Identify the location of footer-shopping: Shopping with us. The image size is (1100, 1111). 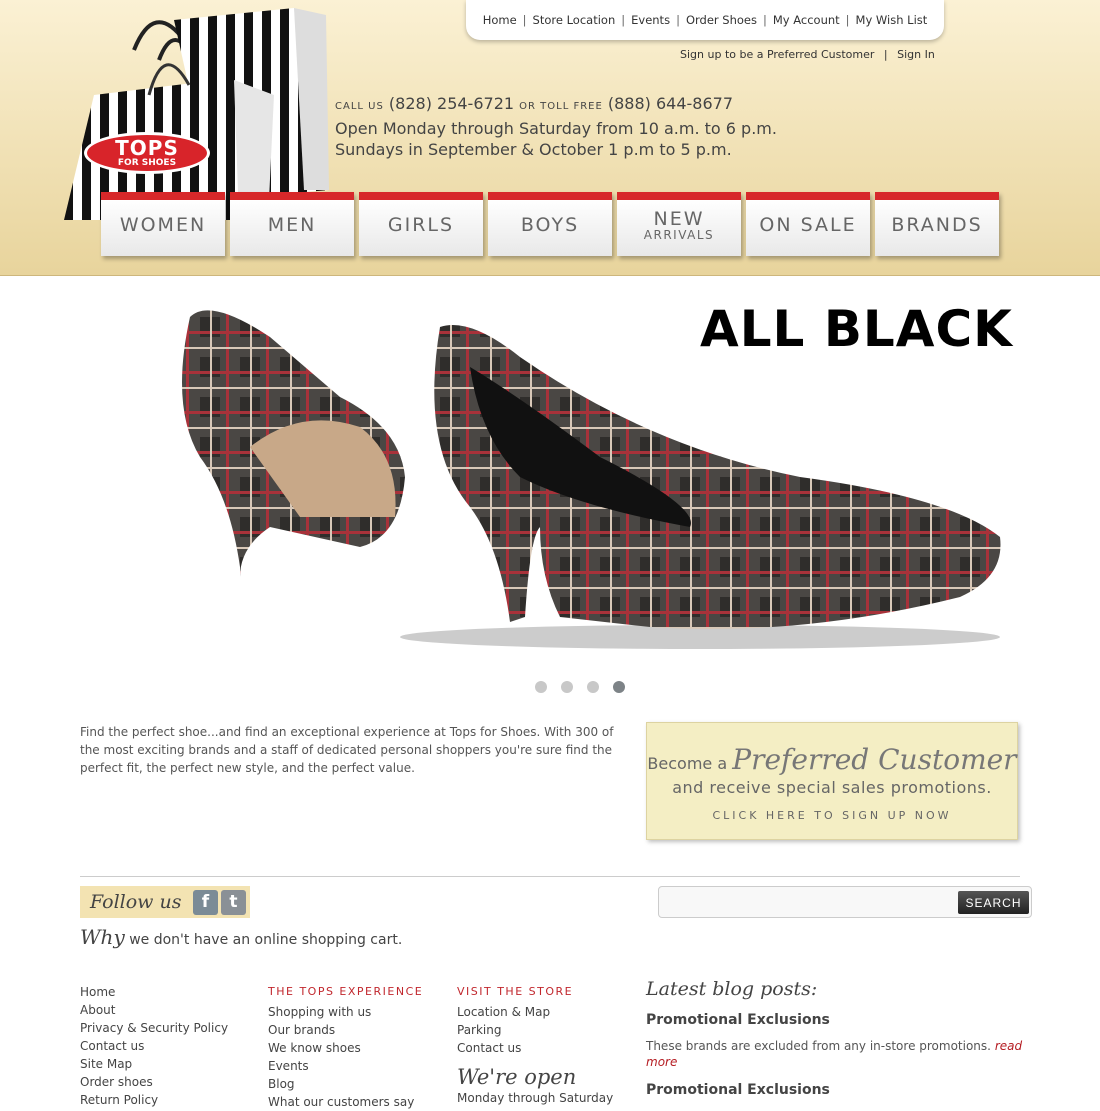
(345, 1012).